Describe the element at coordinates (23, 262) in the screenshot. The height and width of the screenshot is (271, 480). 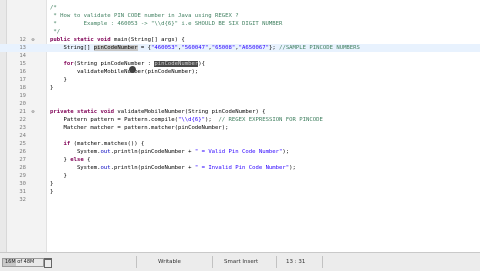
I see `heap-memory-monitor: 16M of 48M` at that location.